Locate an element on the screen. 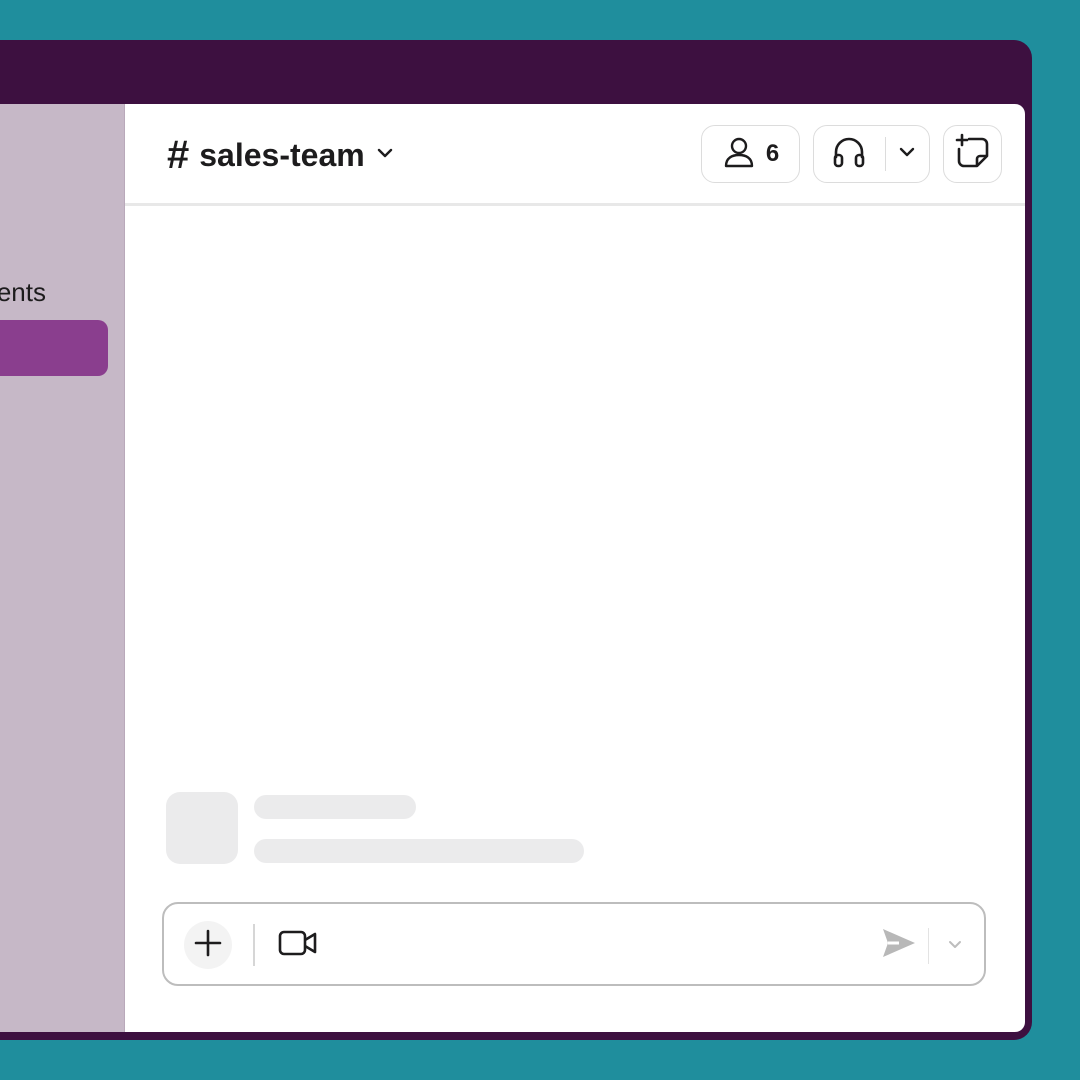 The width and height of the screenshot is (1080, 1080). plus-icon is located at coordinates (208, 945).